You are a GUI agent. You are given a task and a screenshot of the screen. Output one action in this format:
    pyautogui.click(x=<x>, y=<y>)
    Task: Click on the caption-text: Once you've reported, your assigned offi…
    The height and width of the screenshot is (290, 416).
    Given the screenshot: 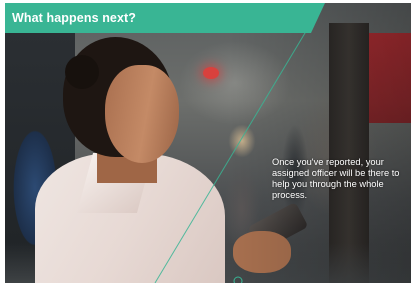 What is the action you would take?
    pyautogui.click(x=336, y=178)
    